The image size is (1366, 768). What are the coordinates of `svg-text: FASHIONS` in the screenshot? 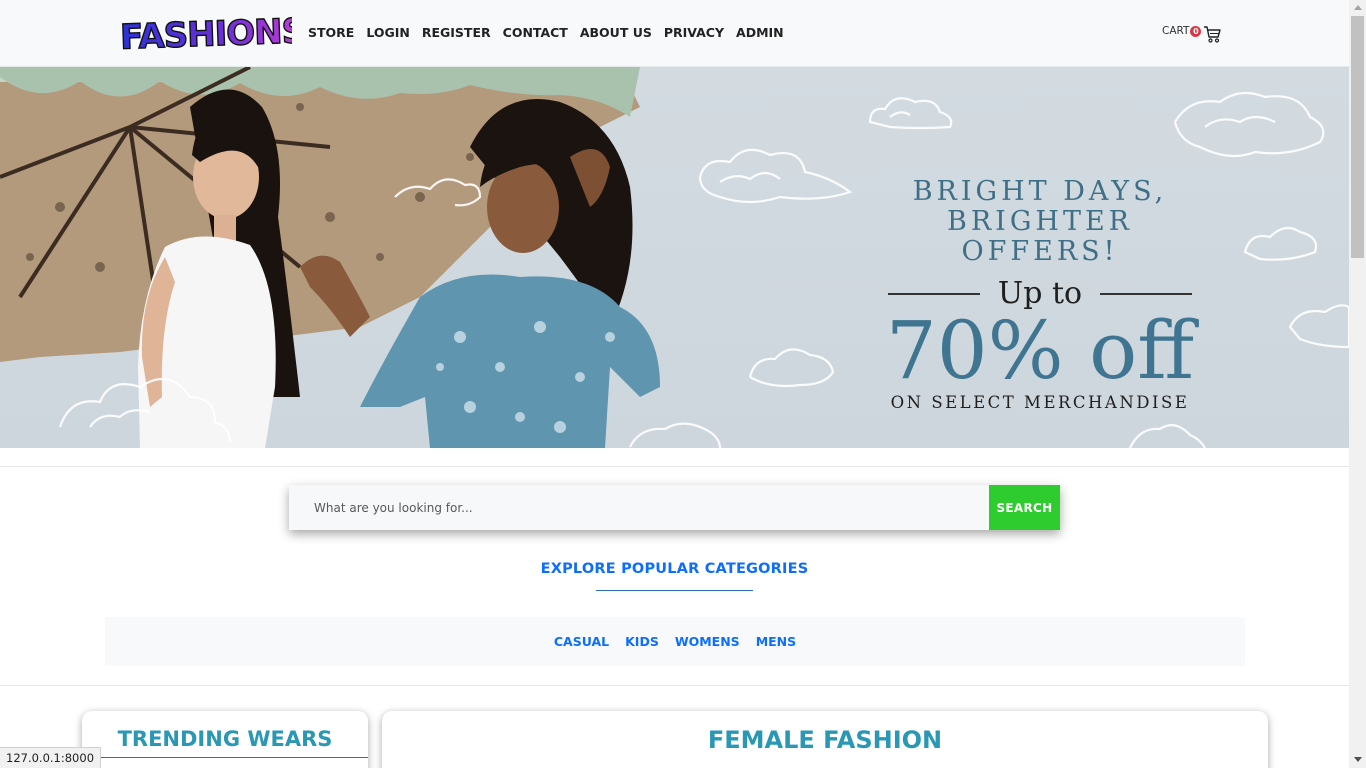 It's located at (205, 34).